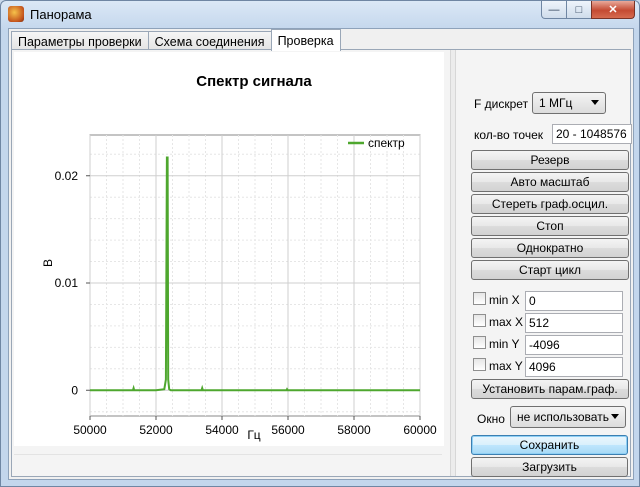 The height and width of the screenshot is (487, 640). I want to click on min-x-checkbox, so click(479, 298).